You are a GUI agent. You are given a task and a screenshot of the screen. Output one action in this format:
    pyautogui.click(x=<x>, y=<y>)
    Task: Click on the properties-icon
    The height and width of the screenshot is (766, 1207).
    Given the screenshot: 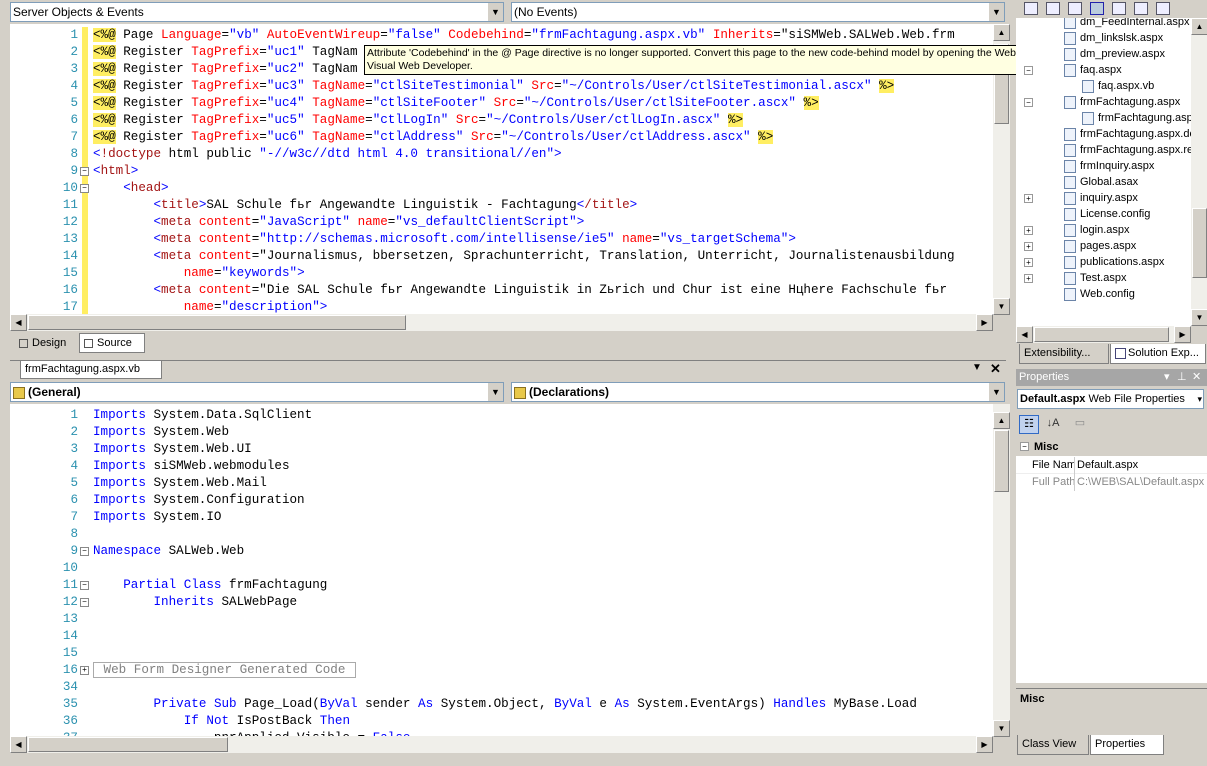 What is the action you would take?
    pyautogui.click(x=1031, y=8)
    